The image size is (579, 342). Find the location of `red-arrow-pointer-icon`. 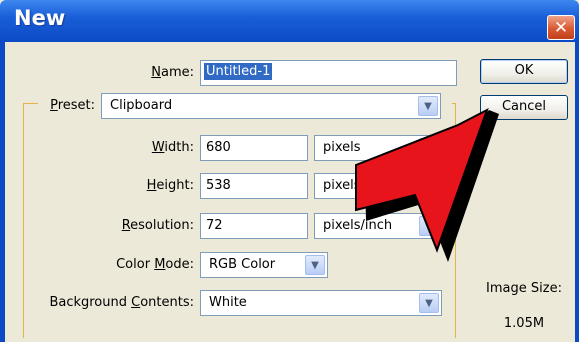

red-arrow-pointer-icon is located at coordinates (427, 184).